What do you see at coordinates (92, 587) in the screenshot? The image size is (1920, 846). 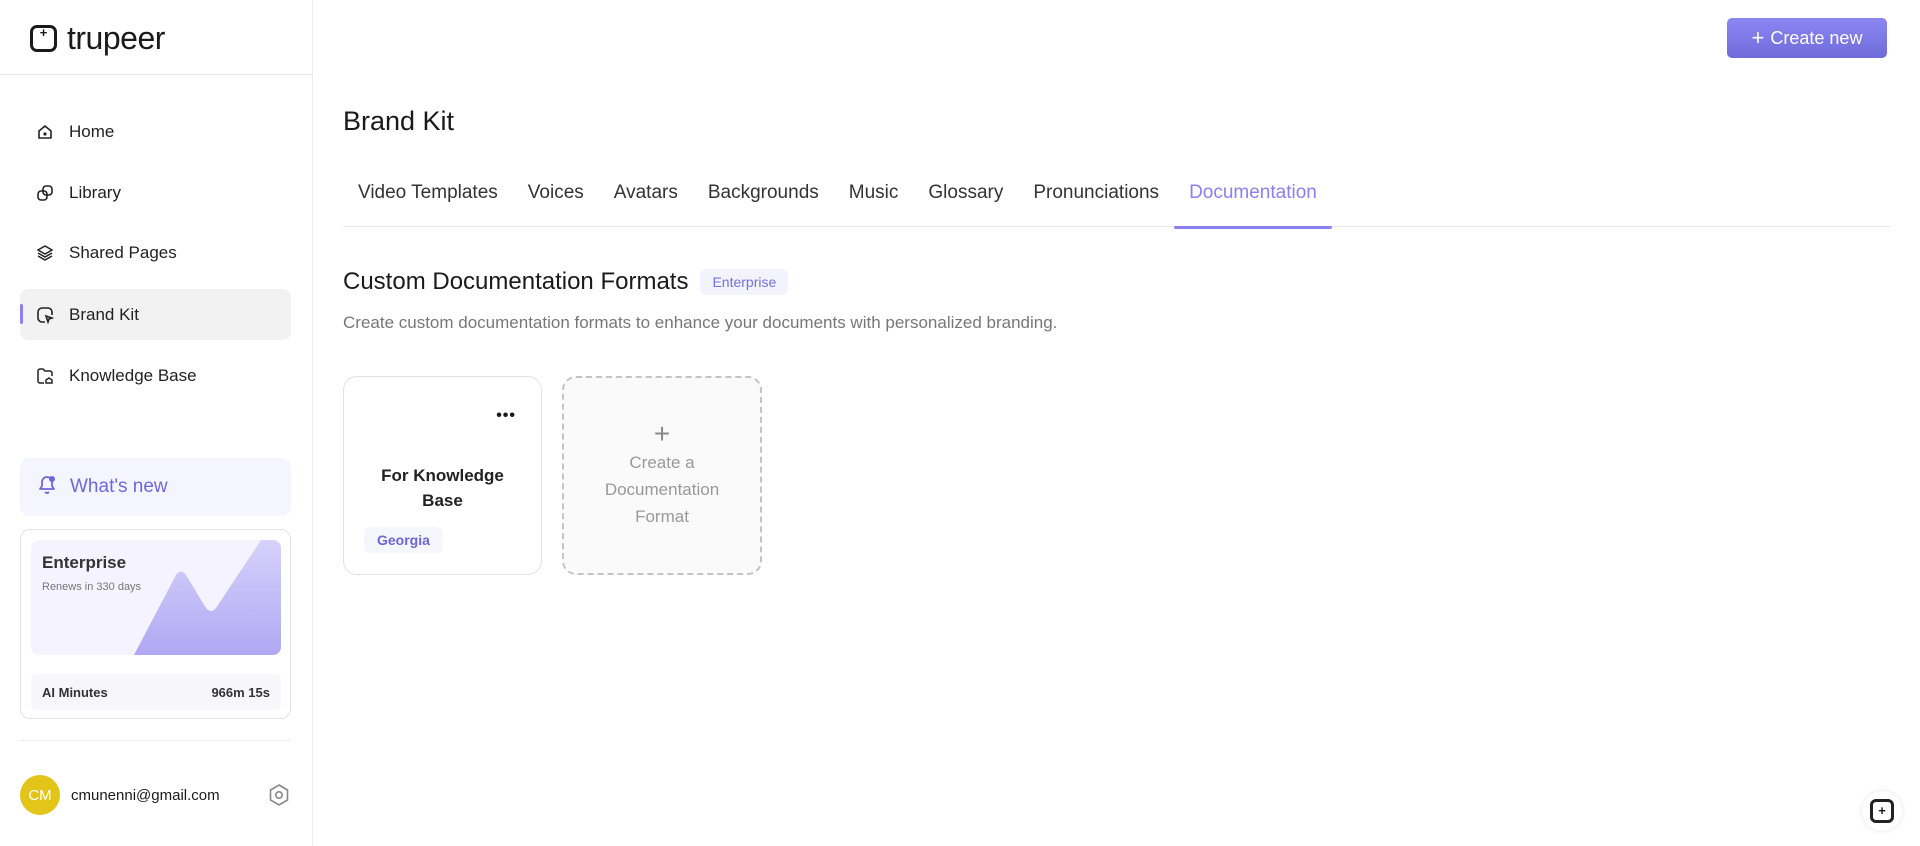 I see `plan-renewal: Renews in 330 days` at bounding box center [92, 587].